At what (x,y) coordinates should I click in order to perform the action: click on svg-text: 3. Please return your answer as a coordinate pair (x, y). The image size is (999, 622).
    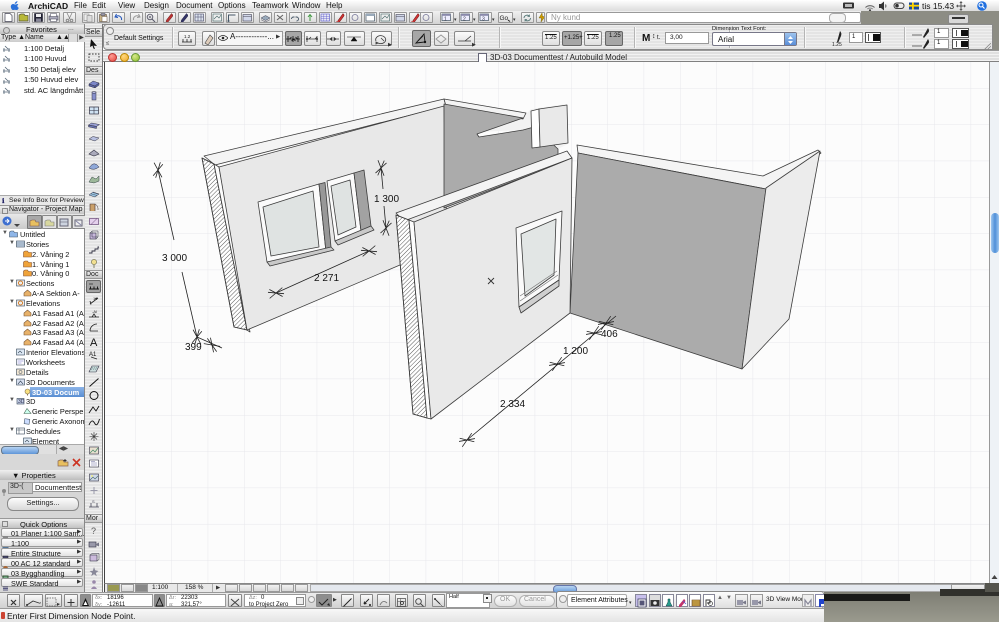
    Looking at the image, I should click on (483, 20).